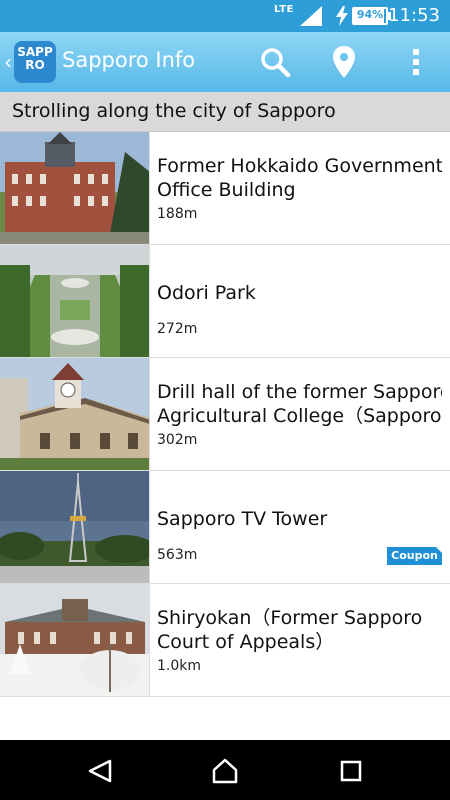 Image resolution: width=450 pixels, height=800 pixels. What do you see at coordinates (414, 15) in the screenshot?
I see `clock: 11:53` at bounding box center [414, 15].